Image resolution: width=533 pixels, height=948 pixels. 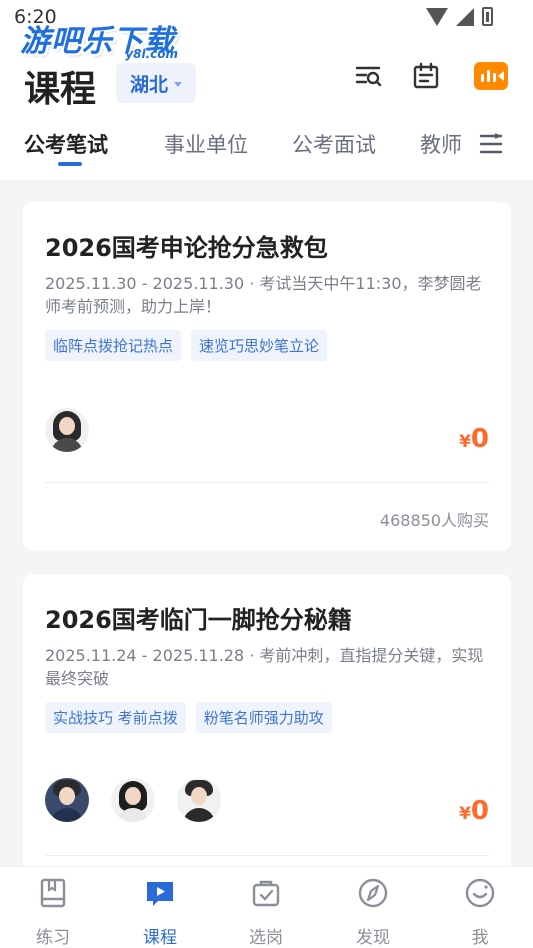 I want to click on smile-icon, so click(x=480, y=893).